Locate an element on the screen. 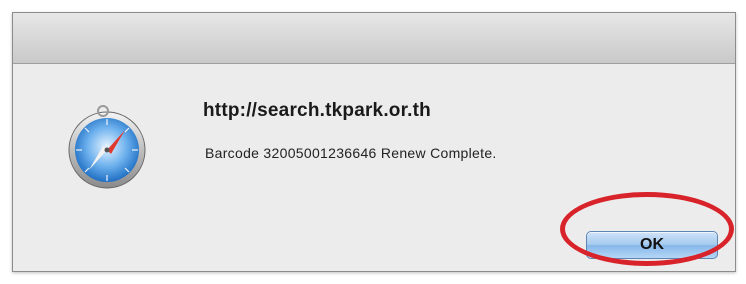 This screenshot has width=746, height=284. dialog-message: Barcode 32005001236646 Renew Complete. is located at coordinates (351, 153).